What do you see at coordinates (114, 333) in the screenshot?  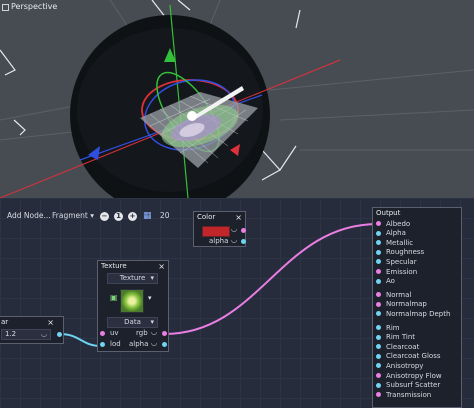 I see `texture-uv-label: uv` at bounding box center [114, 333].